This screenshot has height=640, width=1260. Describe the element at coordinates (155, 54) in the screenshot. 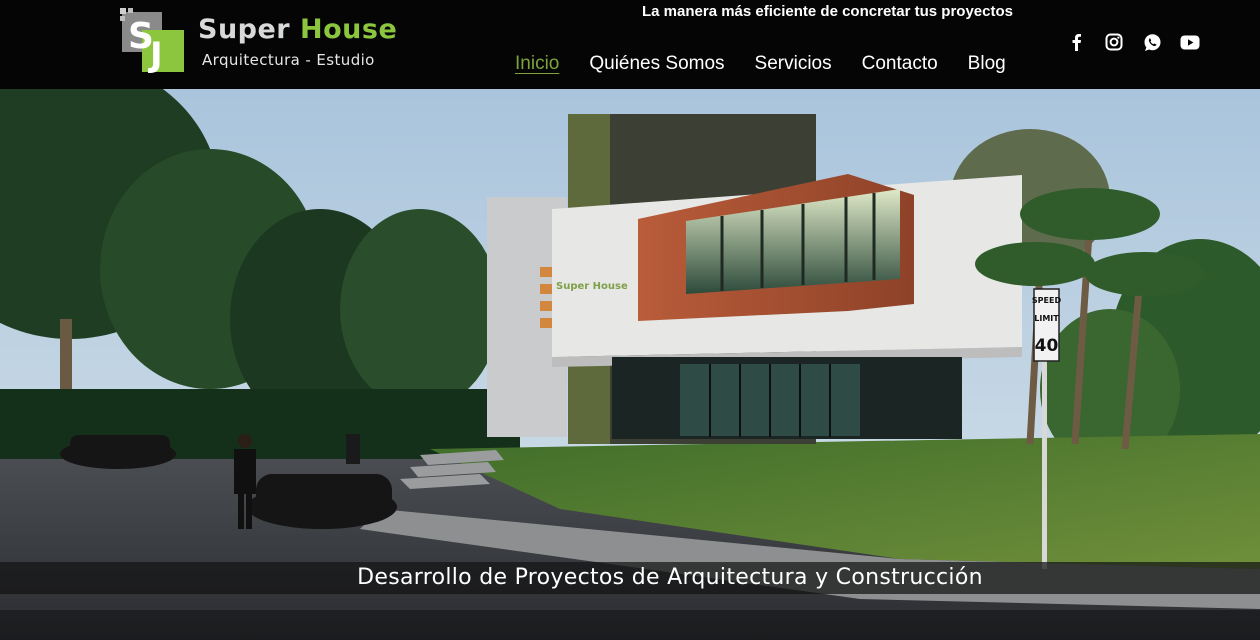

I see `svg-text: J` at that location.